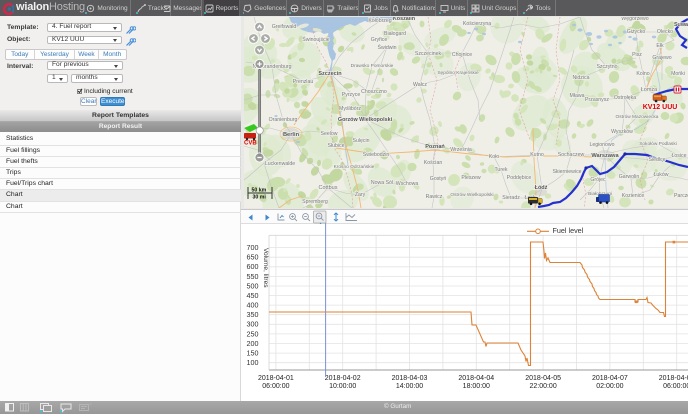 The width and height of the screenshot is (688, 414). What do you see at coordinates (316, 39) in the screenshot?
I see `svg-text: Świnoujście` at bounding box center [316, 39].